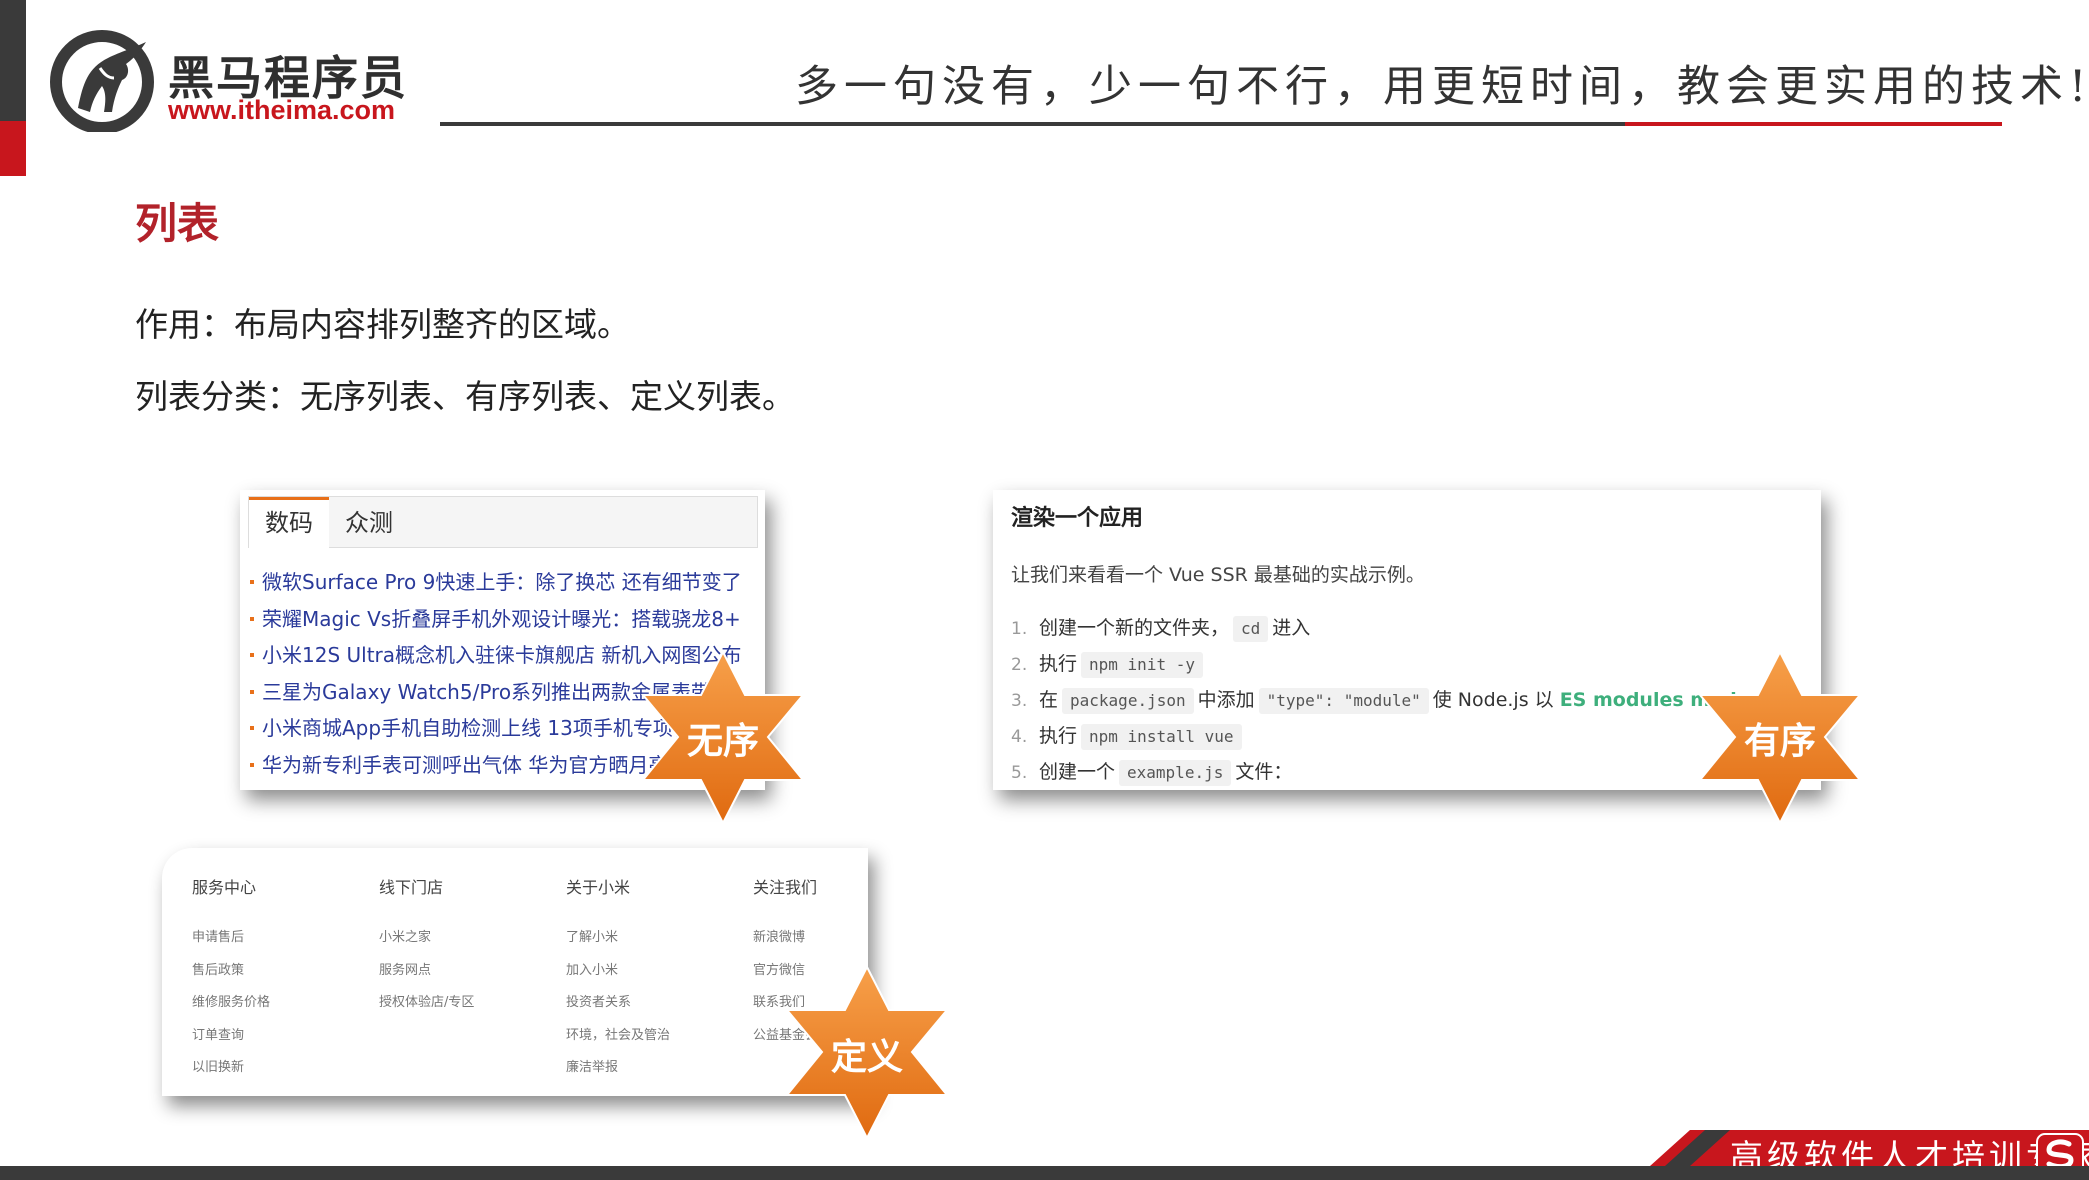  Describe the element at coordinates (231, 1068) in the screenshot. I see `dl-desc: 以旧换新` at that location.